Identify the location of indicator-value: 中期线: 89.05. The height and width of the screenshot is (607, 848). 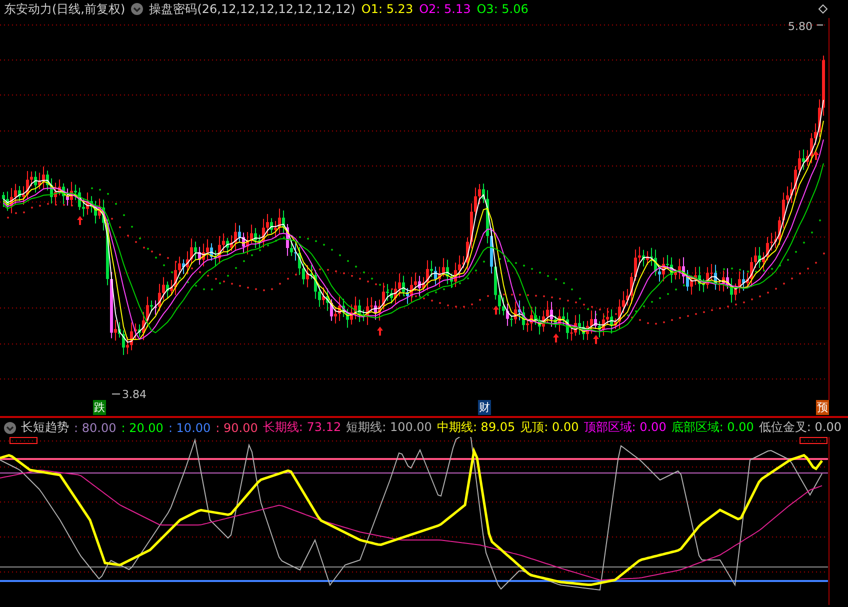
(476, 427).